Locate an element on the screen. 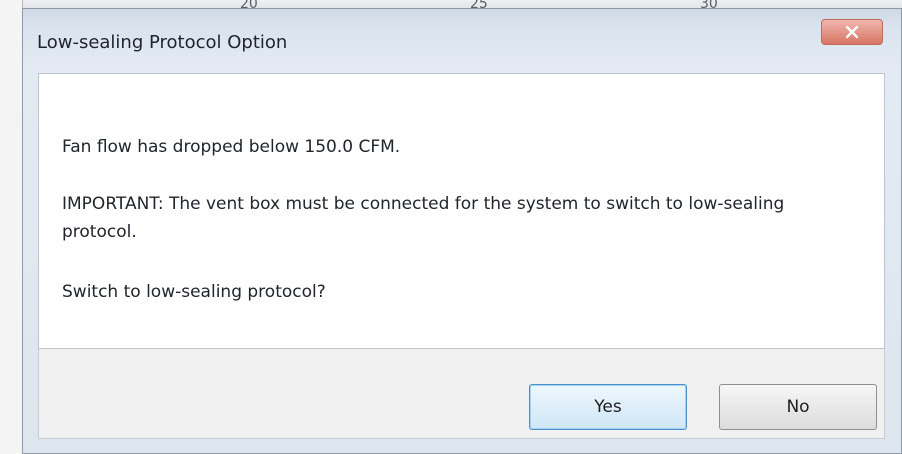 The height and width of the screenshot is (454, 902). message-question: Switch to low-sealing protocol? is located at coordinates (194, 292).